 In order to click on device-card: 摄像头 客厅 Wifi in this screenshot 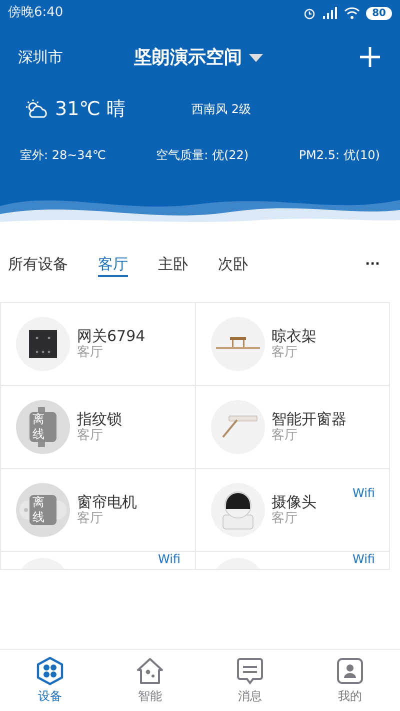, I will do `click(293, 510)`.